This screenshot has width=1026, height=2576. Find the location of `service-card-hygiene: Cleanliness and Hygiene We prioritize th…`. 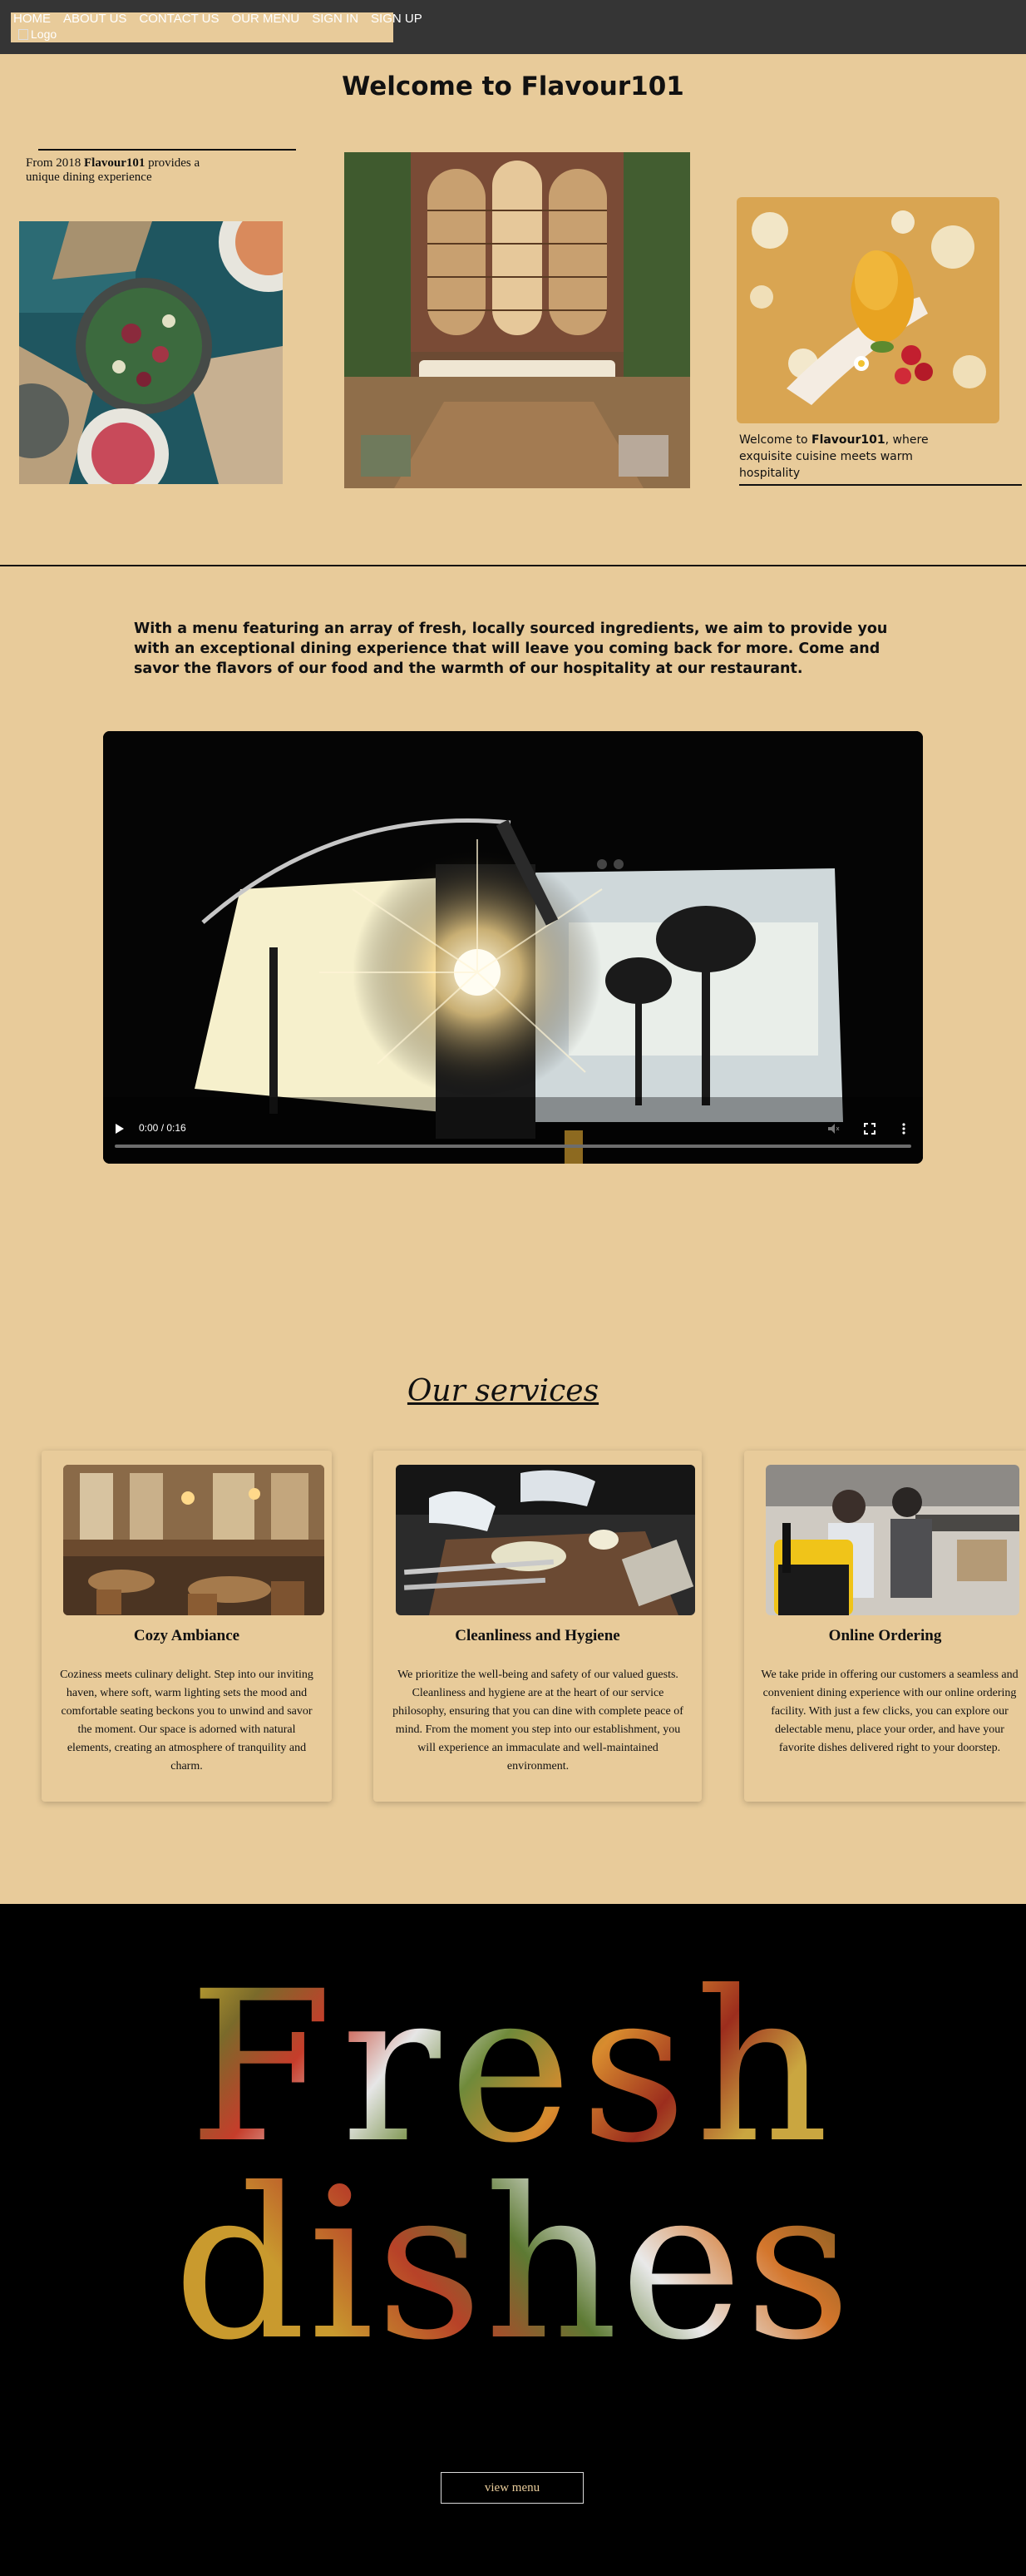

service-card-hygiene: Cleanliness and Hygiene We prioritize th… is located at coordinates (537, 1626).